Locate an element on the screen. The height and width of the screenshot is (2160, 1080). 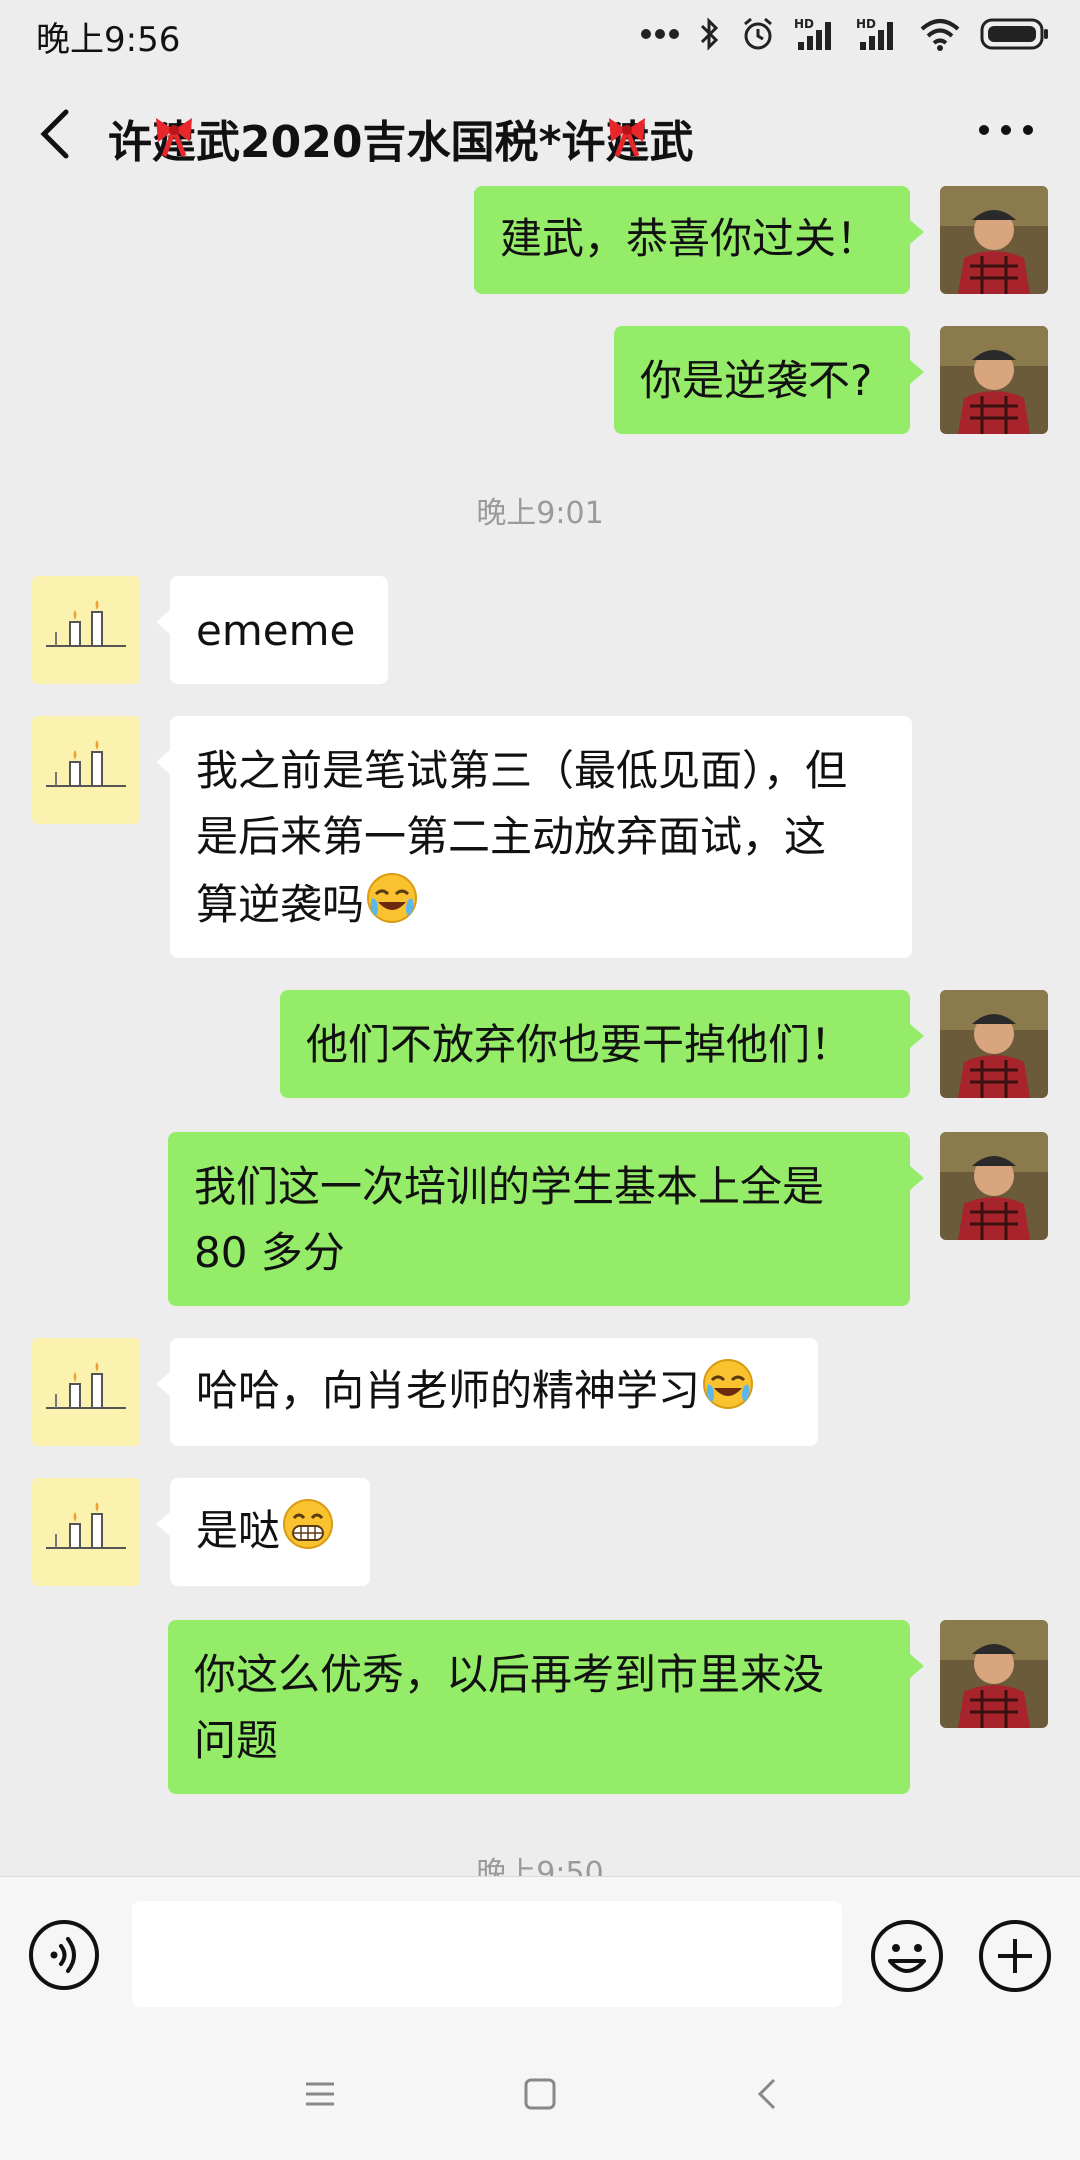
grin-emoji-icon is located at coordinates (308, 1533).